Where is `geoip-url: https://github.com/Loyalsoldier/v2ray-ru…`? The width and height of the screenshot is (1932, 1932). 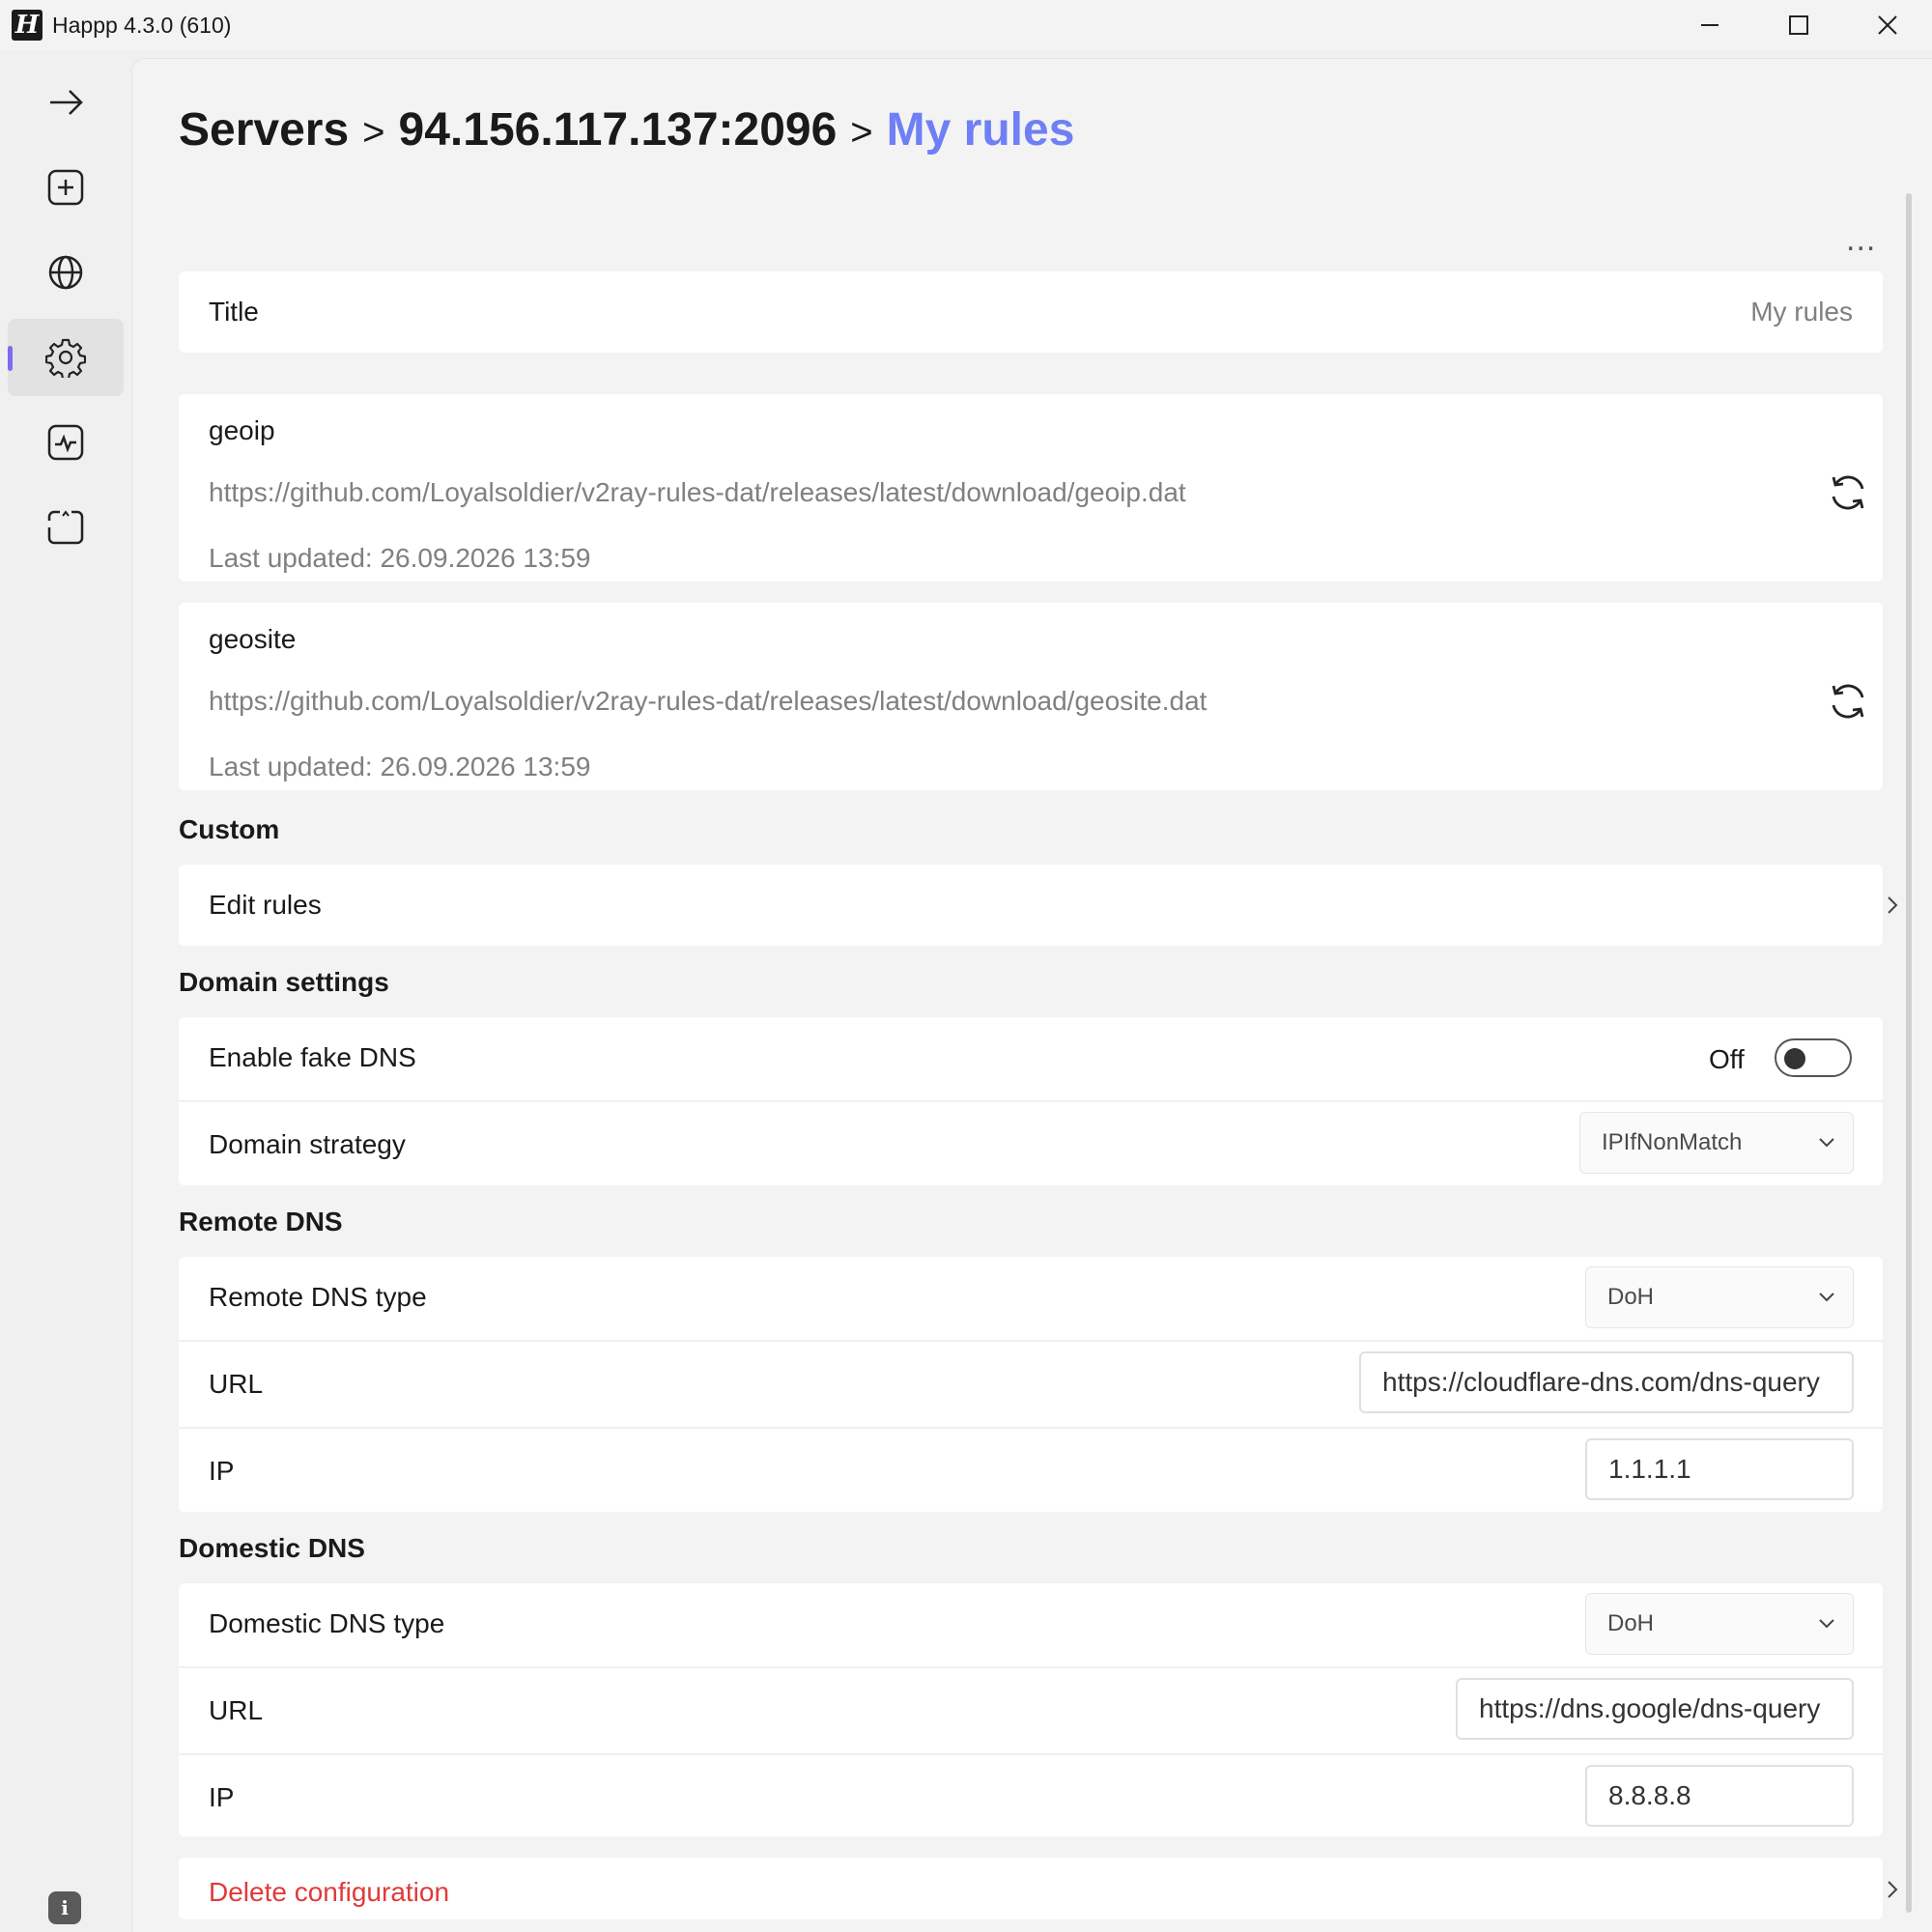 geoip-url: https://github.com/Loyalsoldier/v2ray-ru… is located at coordinates (697, 492).